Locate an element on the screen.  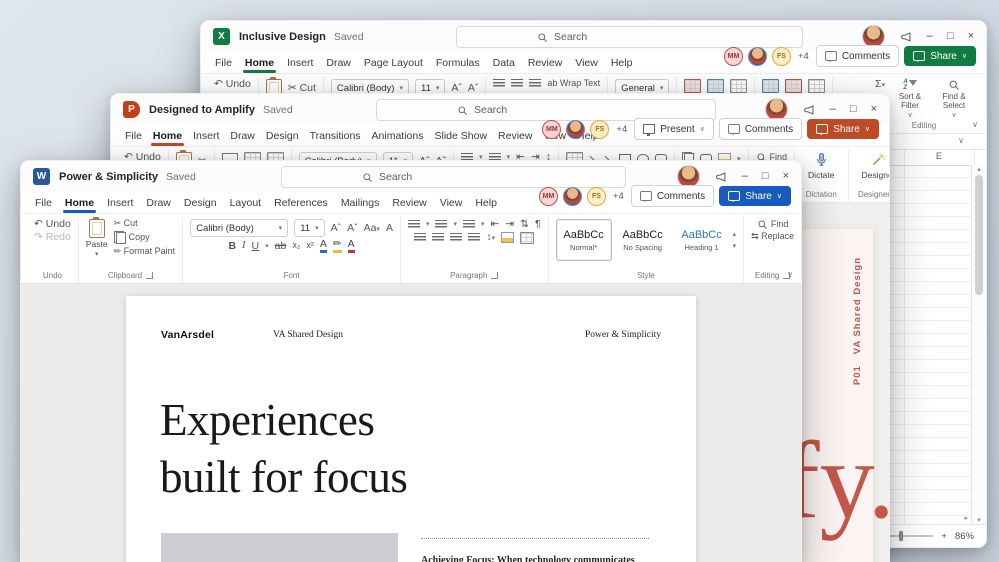
cut-button: ✂ Cut is located at coordinates (126, 223).